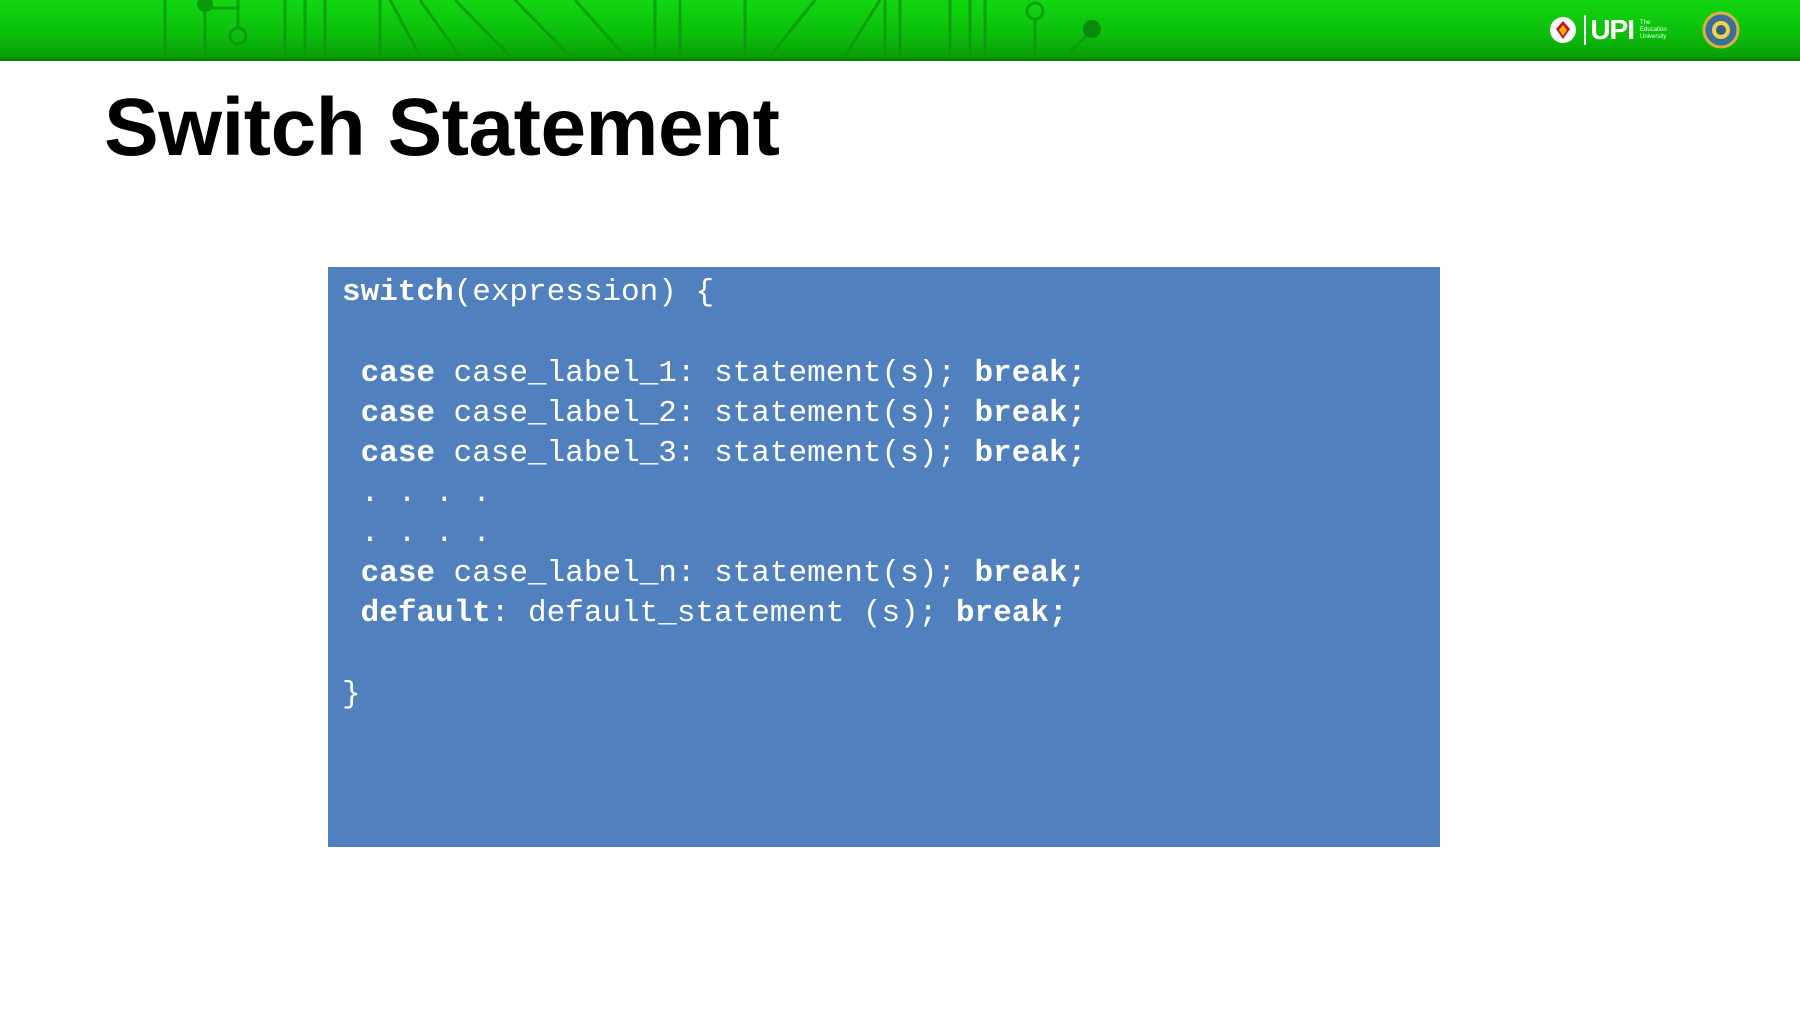  Describe the element at coordinates (632, 29) in the screenshot. I see `circuit-pattern` at that location.